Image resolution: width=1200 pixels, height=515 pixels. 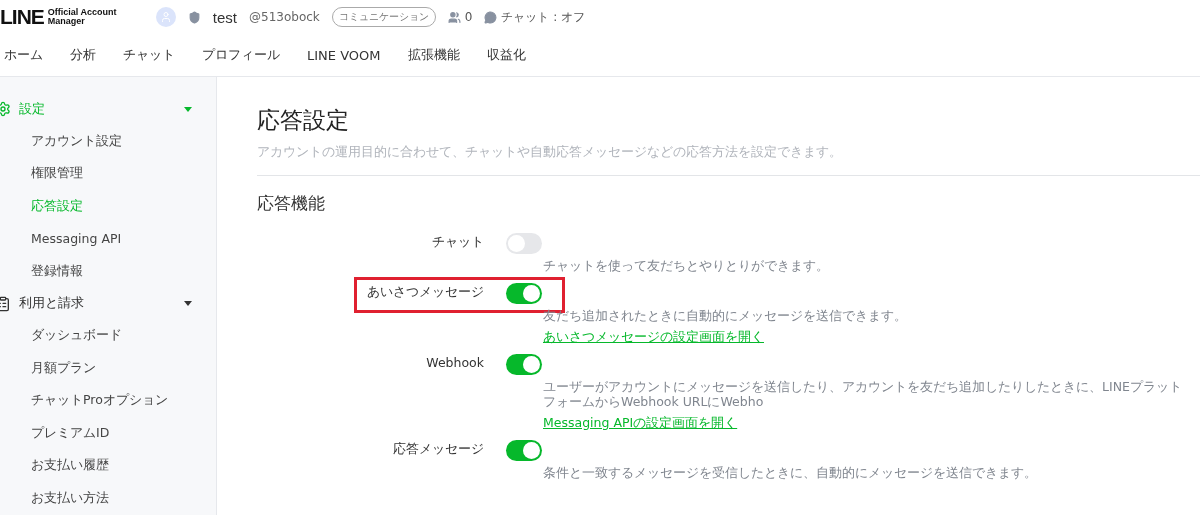 What do you see at coordinates (455, 362) in the screenshot?
I see `setting-label: Webhook` at bounding box center [455, 362].